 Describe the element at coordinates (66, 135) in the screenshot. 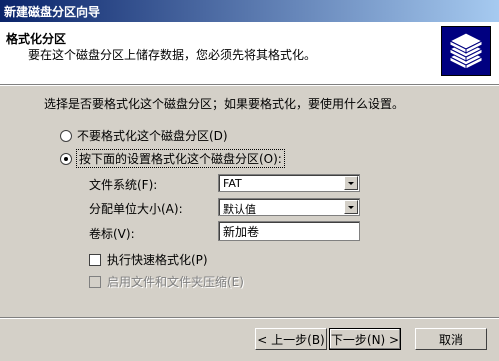

I see `radio-unselected` at that location.